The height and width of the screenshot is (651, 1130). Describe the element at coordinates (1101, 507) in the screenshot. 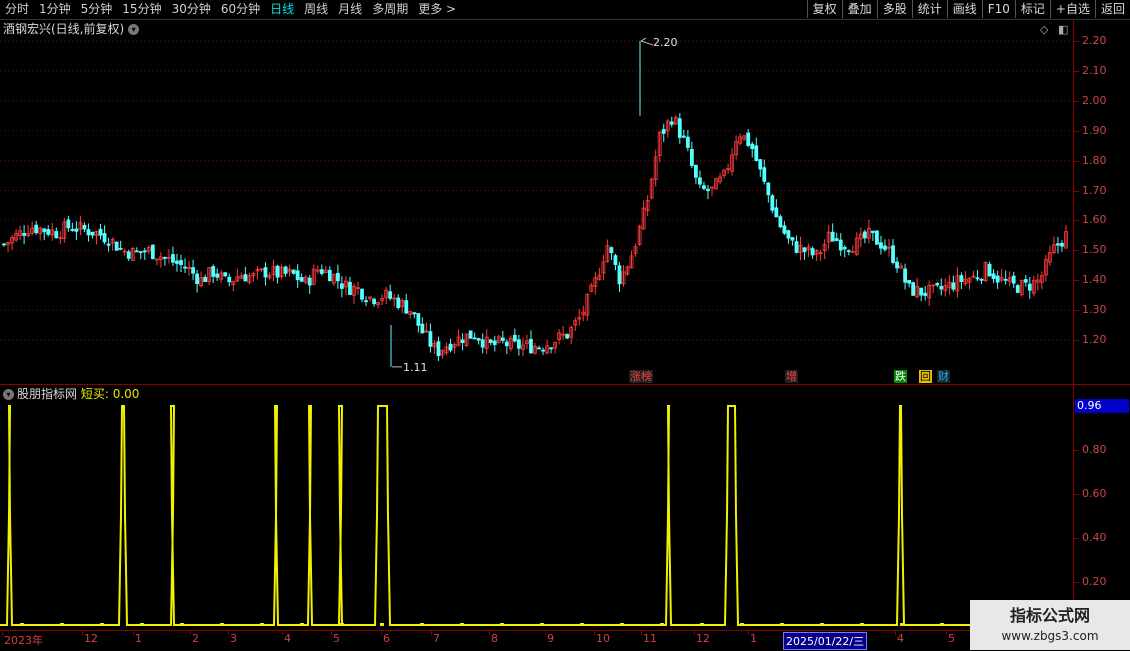

I see `indicator-axis: 0.80 0.60 0.40 0.20` at that location.